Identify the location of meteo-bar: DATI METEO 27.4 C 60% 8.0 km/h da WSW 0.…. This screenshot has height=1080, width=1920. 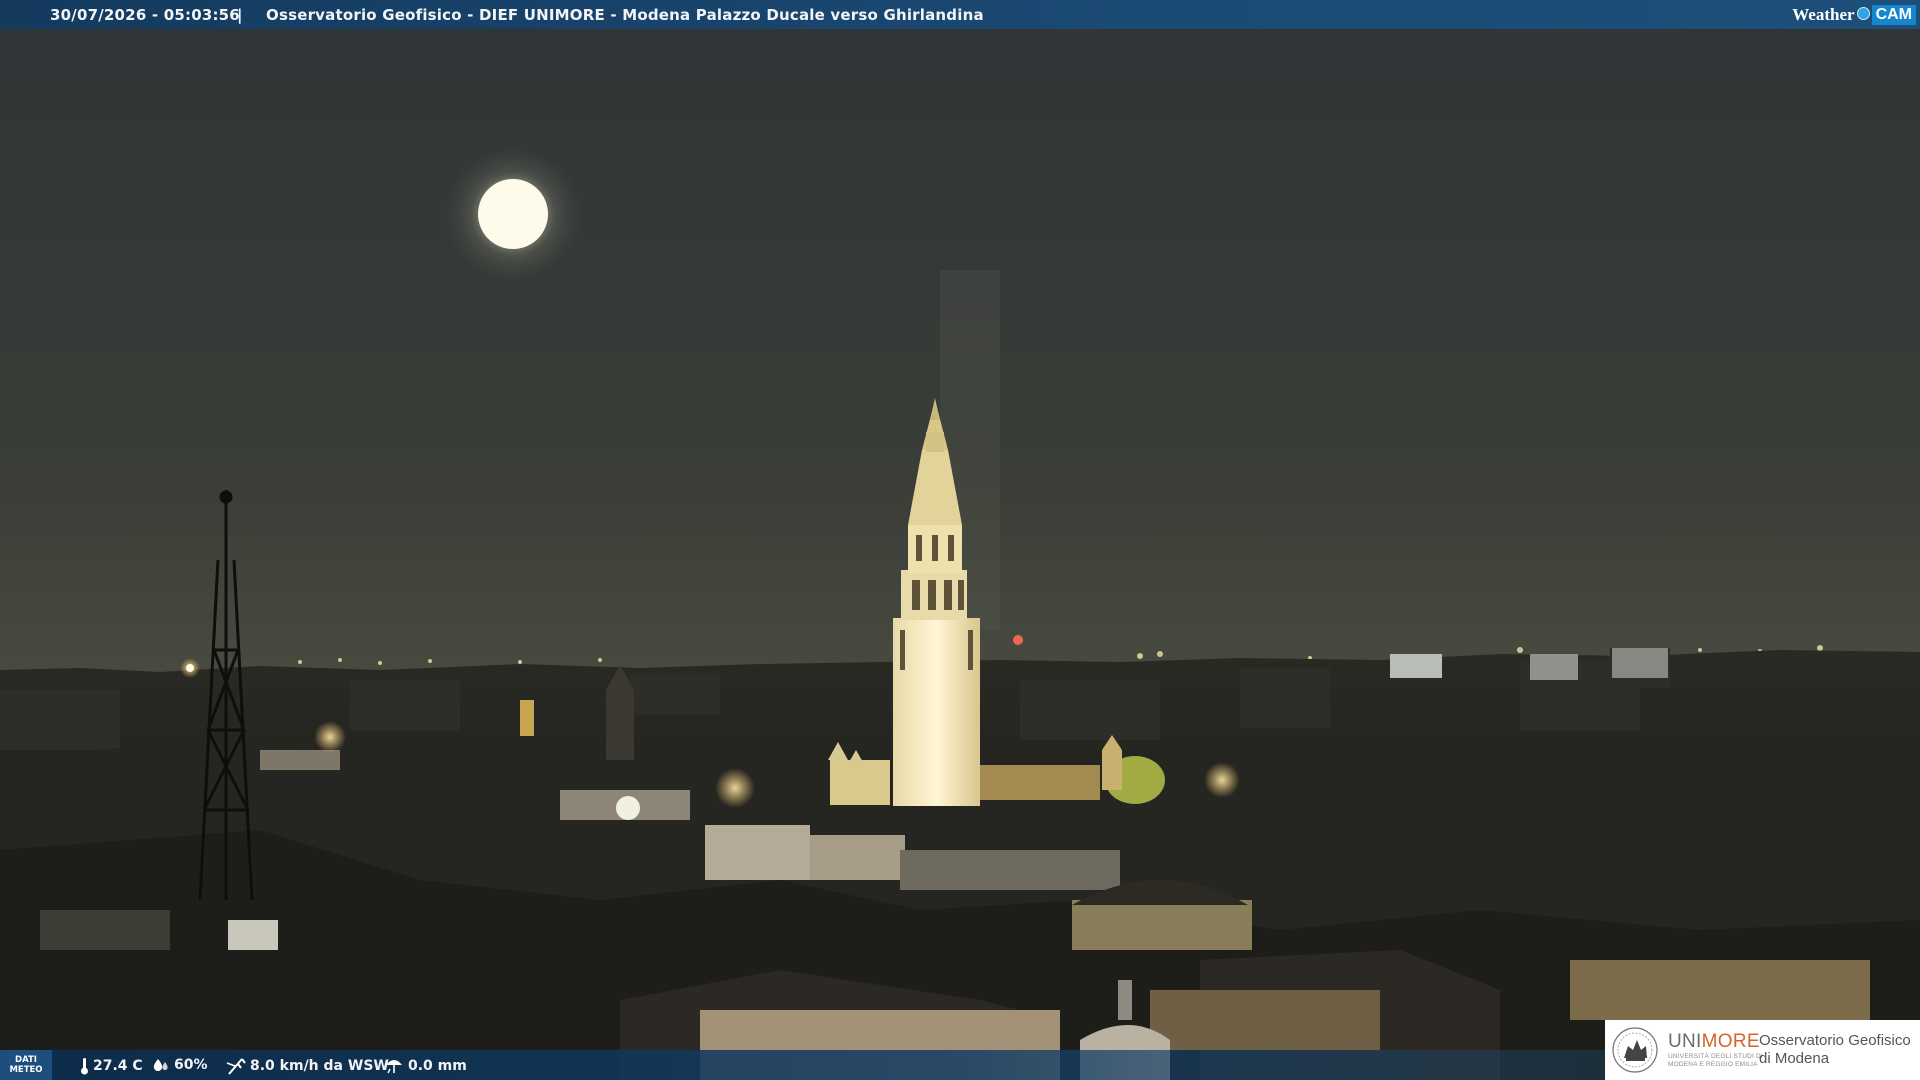
(802, 1065).